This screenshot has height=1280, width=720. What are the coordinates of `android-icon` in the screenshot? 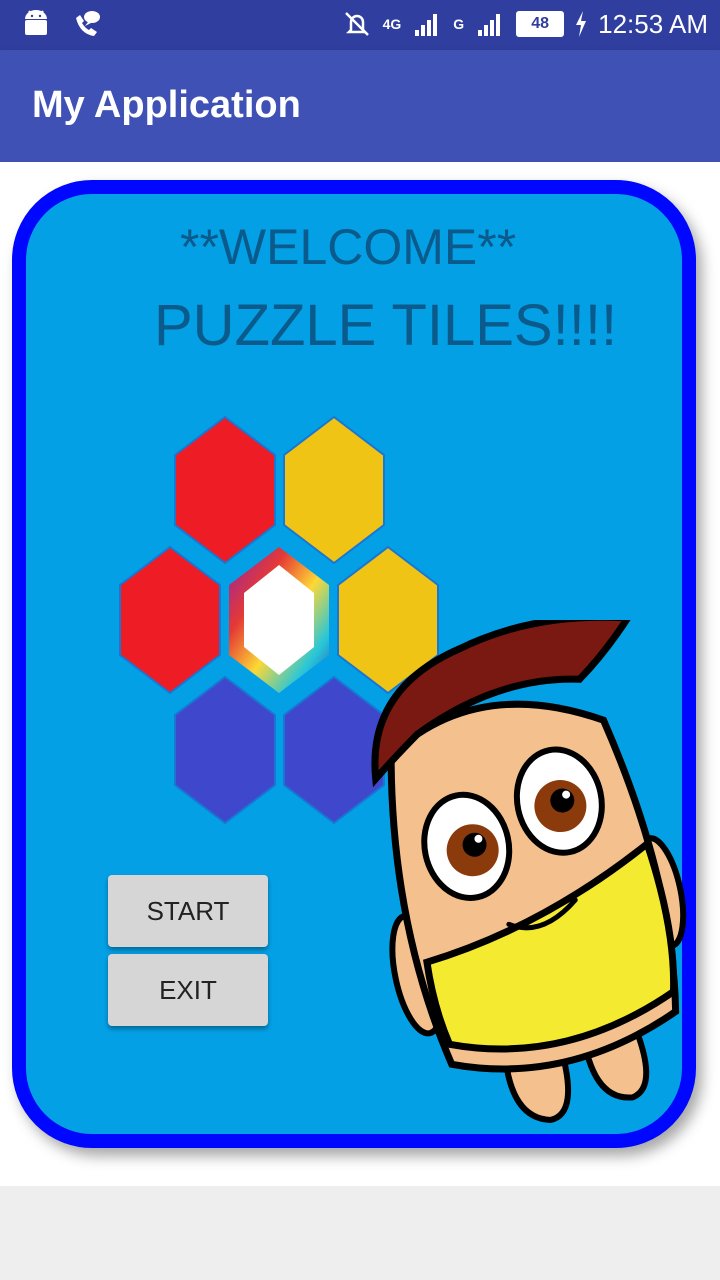 It's located at (36, 22).